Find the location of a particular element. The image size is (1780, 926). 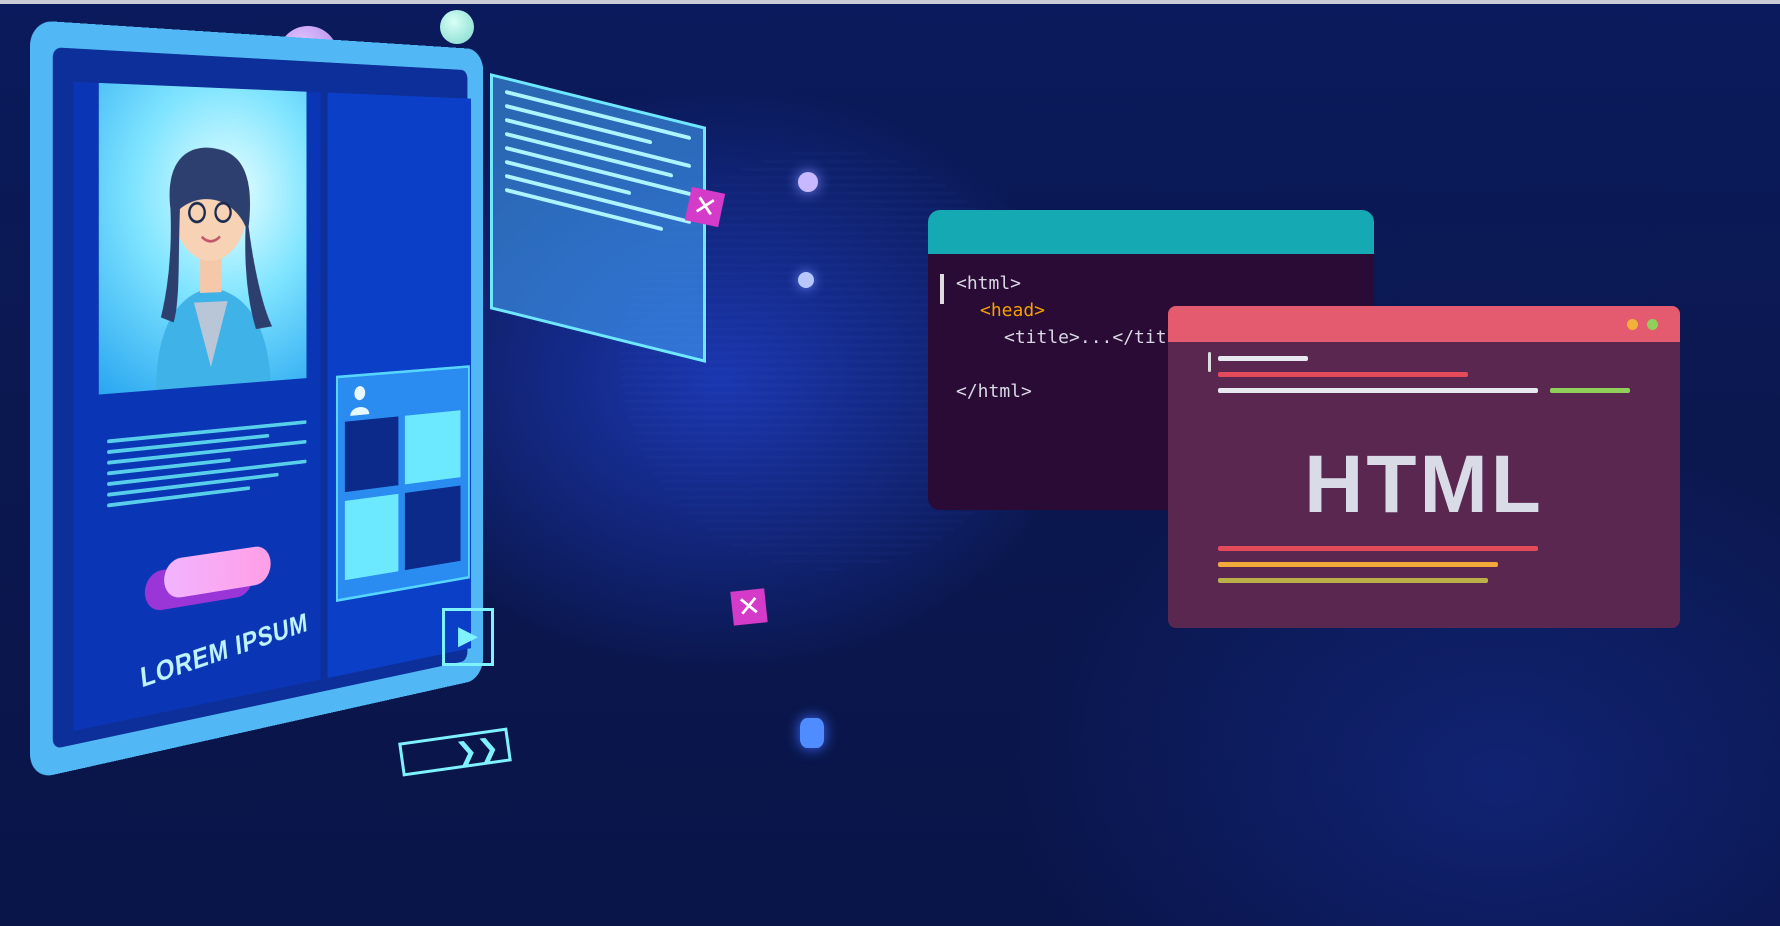

user-icon is located at coordinates (360, 400).